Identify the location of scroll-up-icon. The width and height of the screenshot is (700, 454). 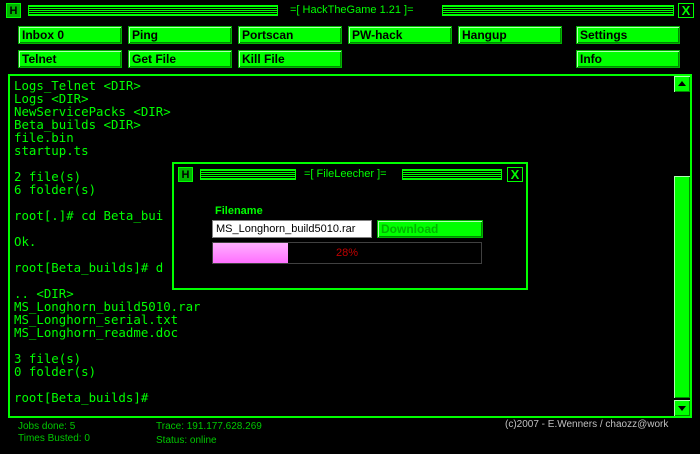
(682, 84).